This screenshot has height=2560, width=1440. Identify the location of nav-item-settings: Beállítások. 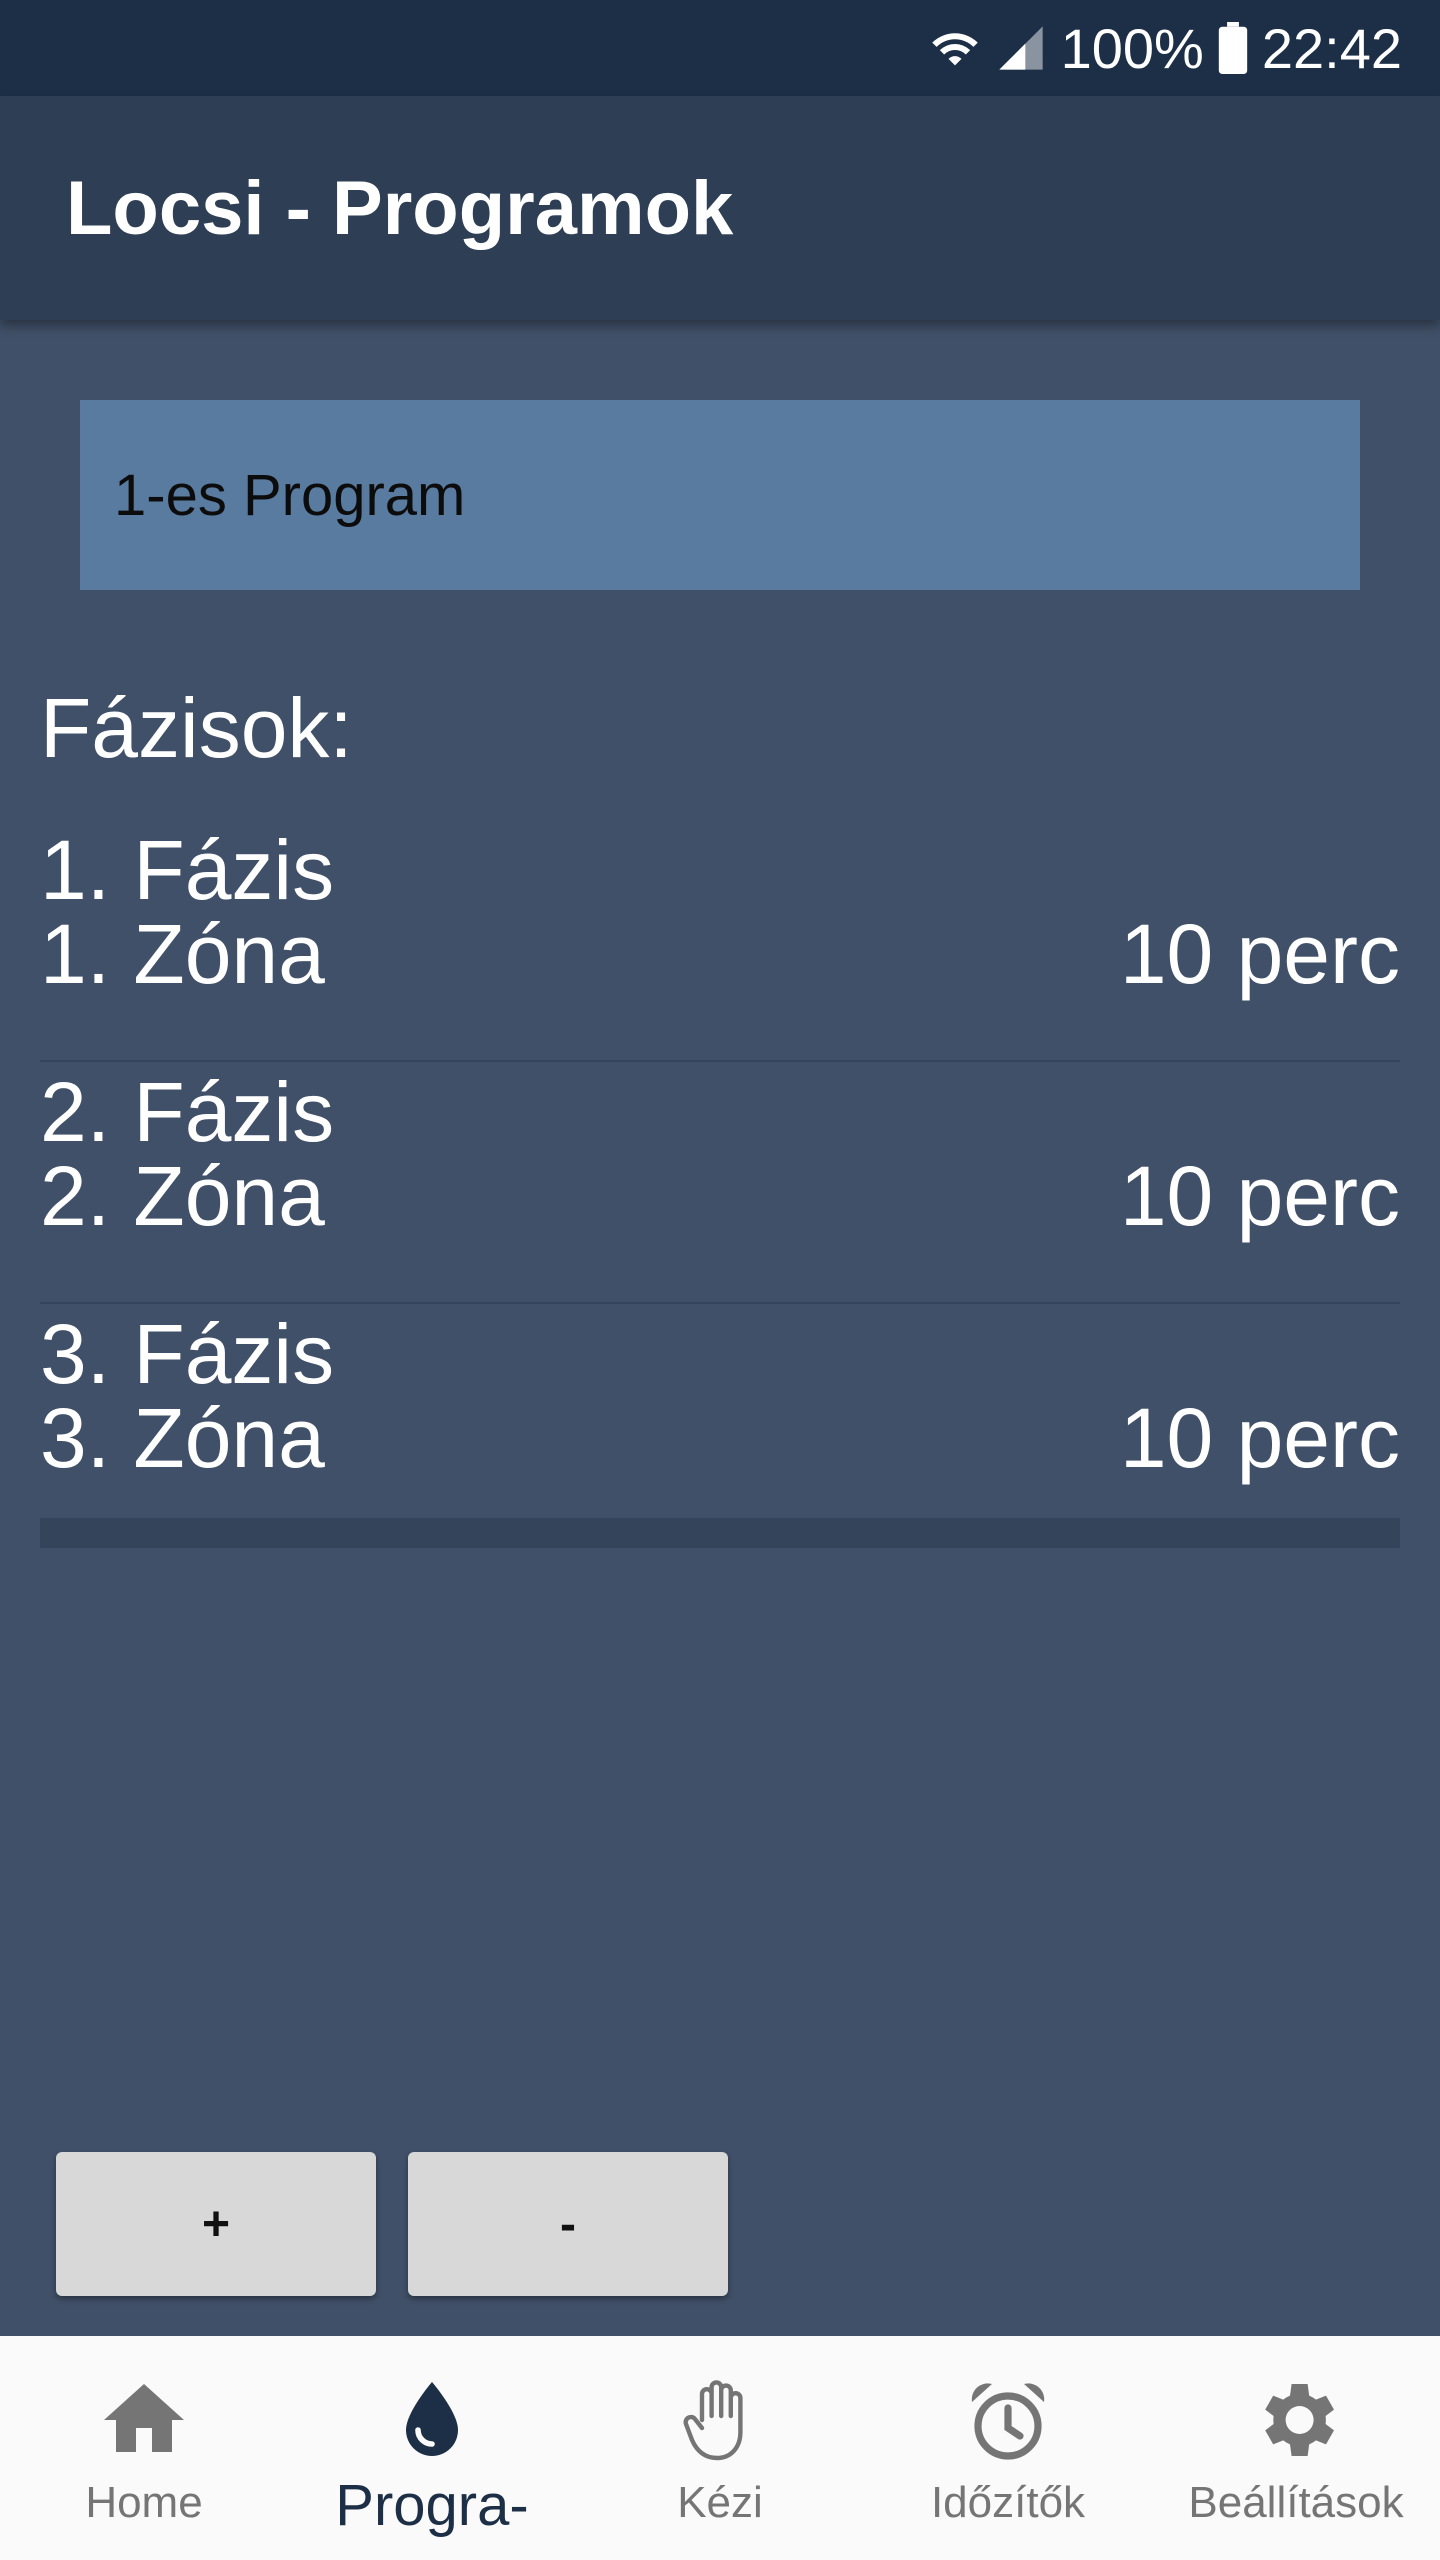
(1296, 2448).